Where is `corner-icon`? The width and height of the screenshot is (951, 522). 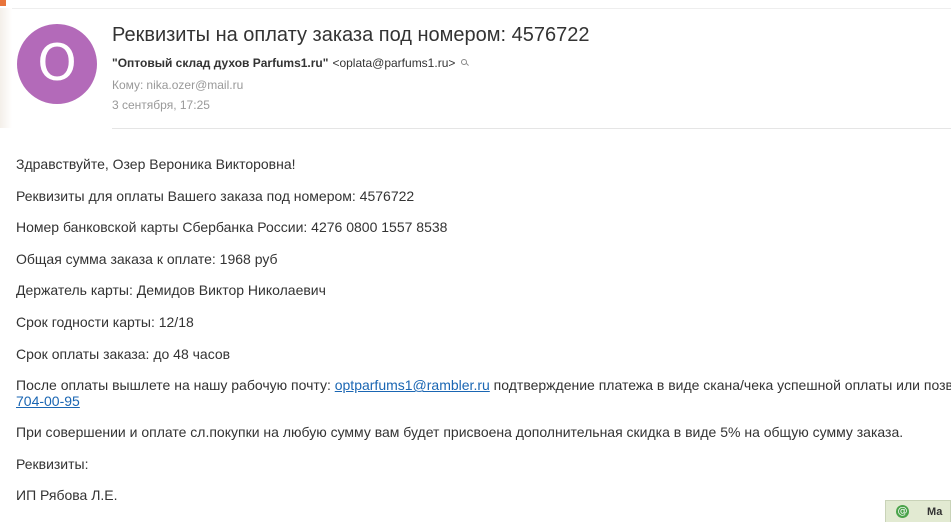 corner-icon is located at coordinates (3, 3).